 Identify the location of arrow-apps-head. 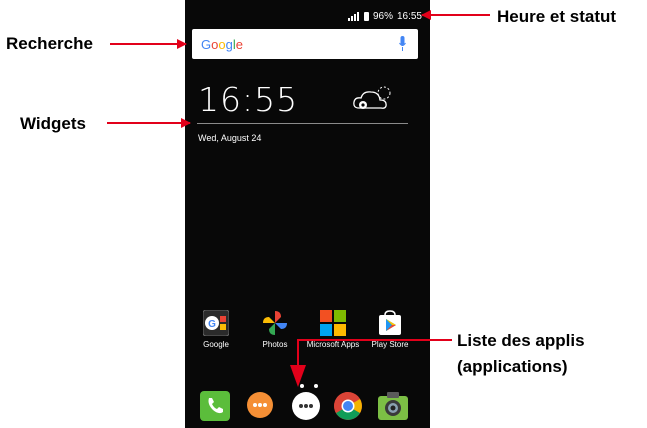
(298, 376).